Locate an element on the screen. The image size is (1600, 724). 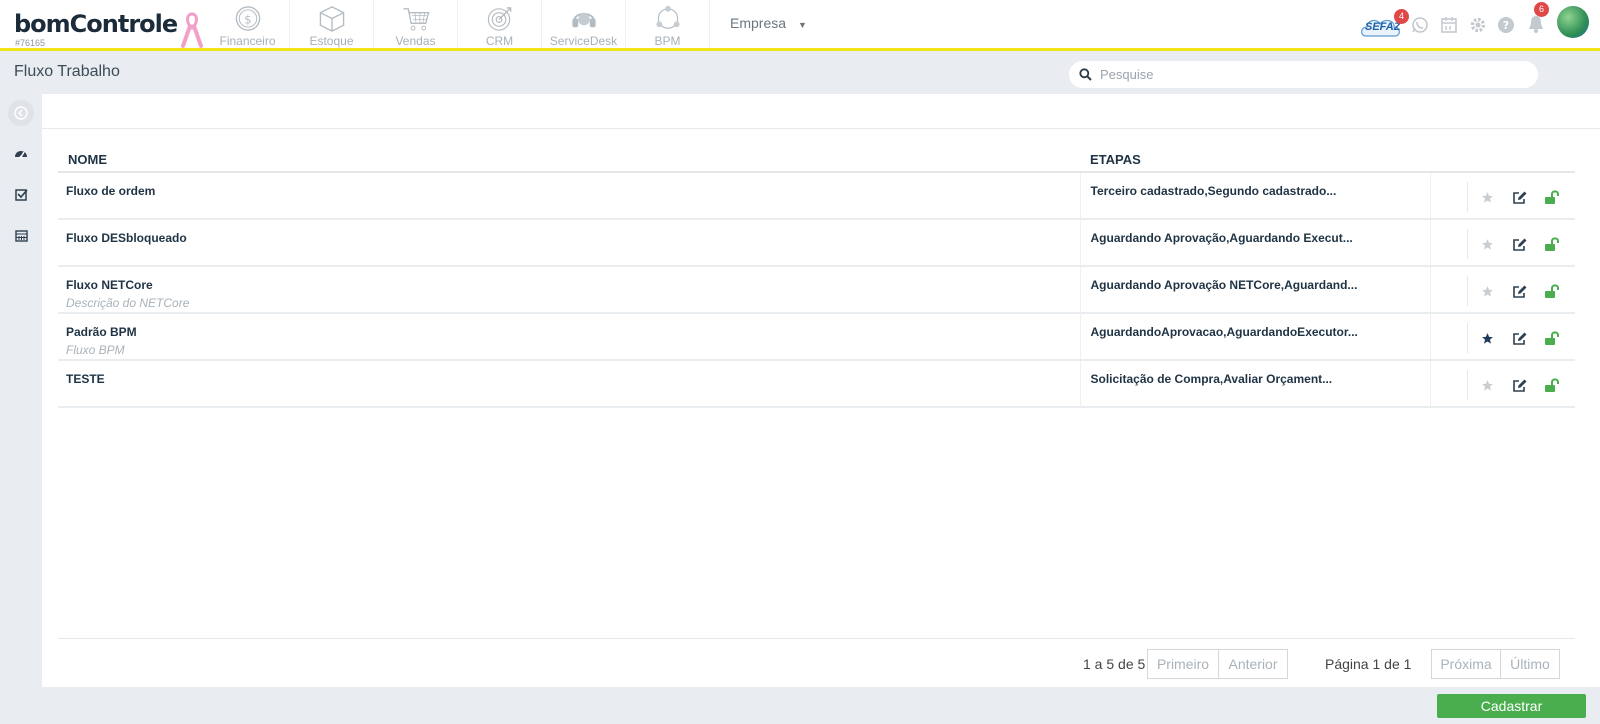
panel-toolbar is located at coordinates (821, 111).